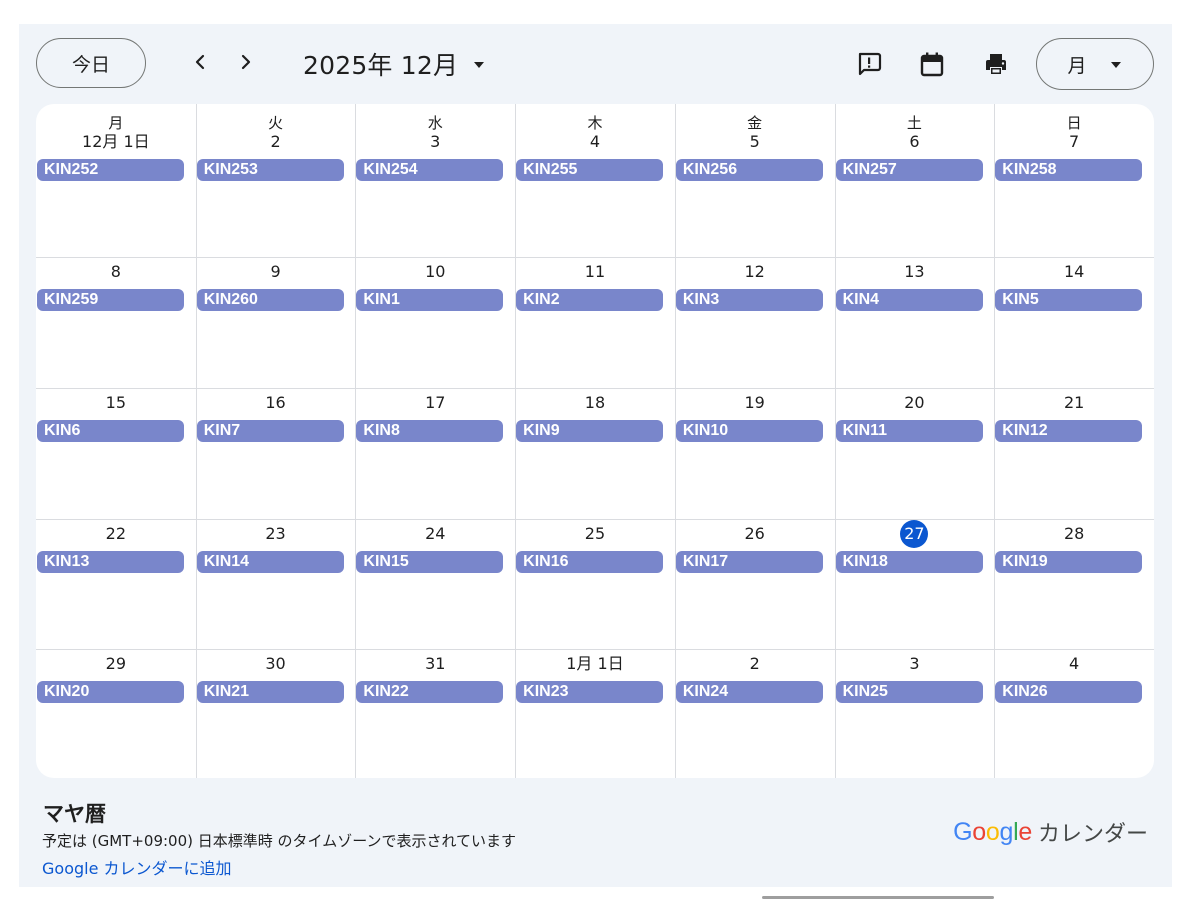  I want to click on day-cell: 月 12月 1日 KIN252, so click(116, 180).